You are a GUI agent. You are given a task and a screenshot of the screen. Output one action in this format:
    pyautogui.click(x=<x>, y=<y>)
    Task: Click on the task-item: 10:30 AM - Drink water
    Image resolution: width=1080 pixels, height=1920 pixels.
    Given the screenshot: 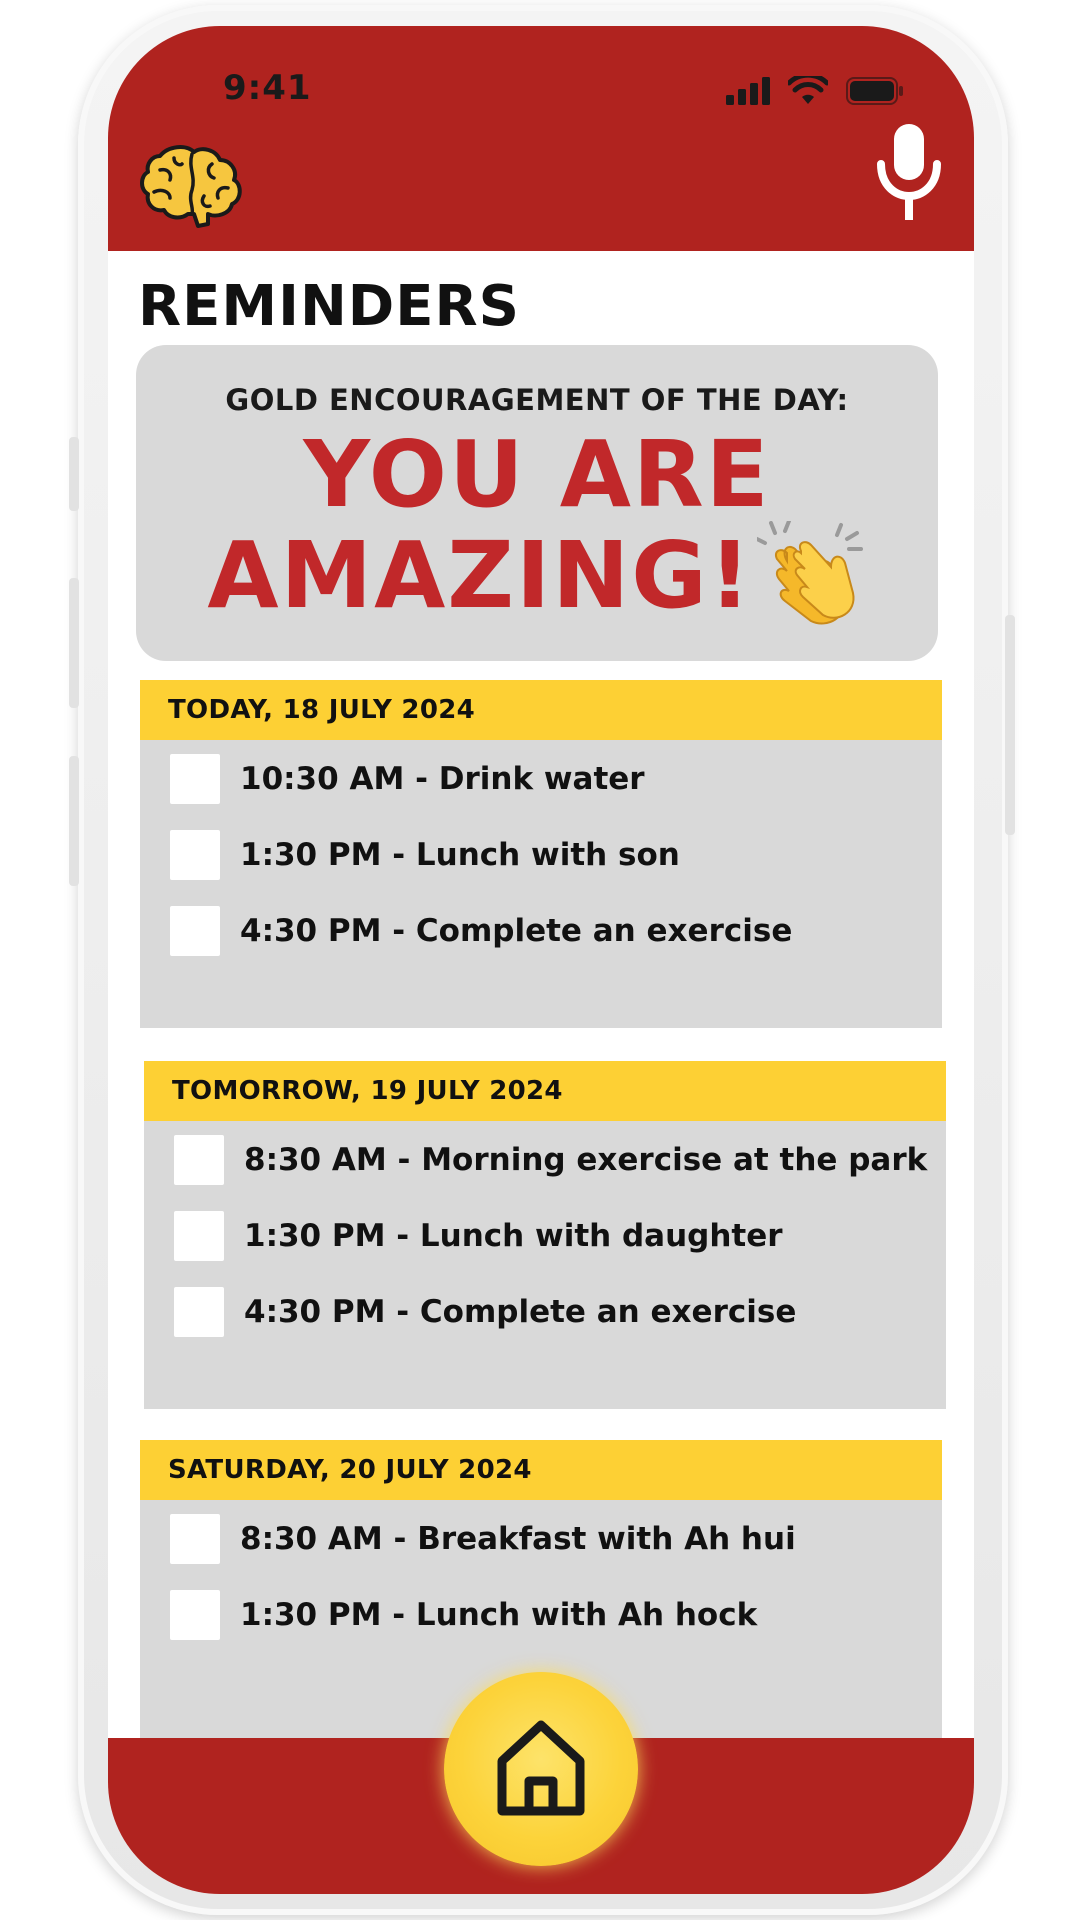 What is the action you would take?
    pyautogui.click(x=407, y=779)
    